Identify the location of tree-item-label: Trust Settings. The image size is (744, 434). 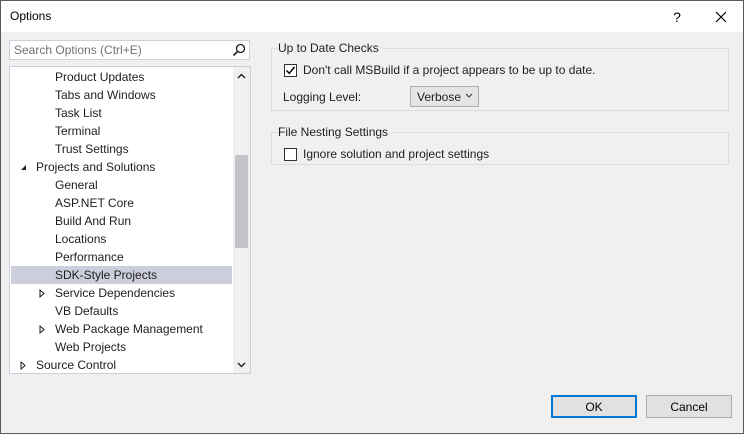
(92, 149).